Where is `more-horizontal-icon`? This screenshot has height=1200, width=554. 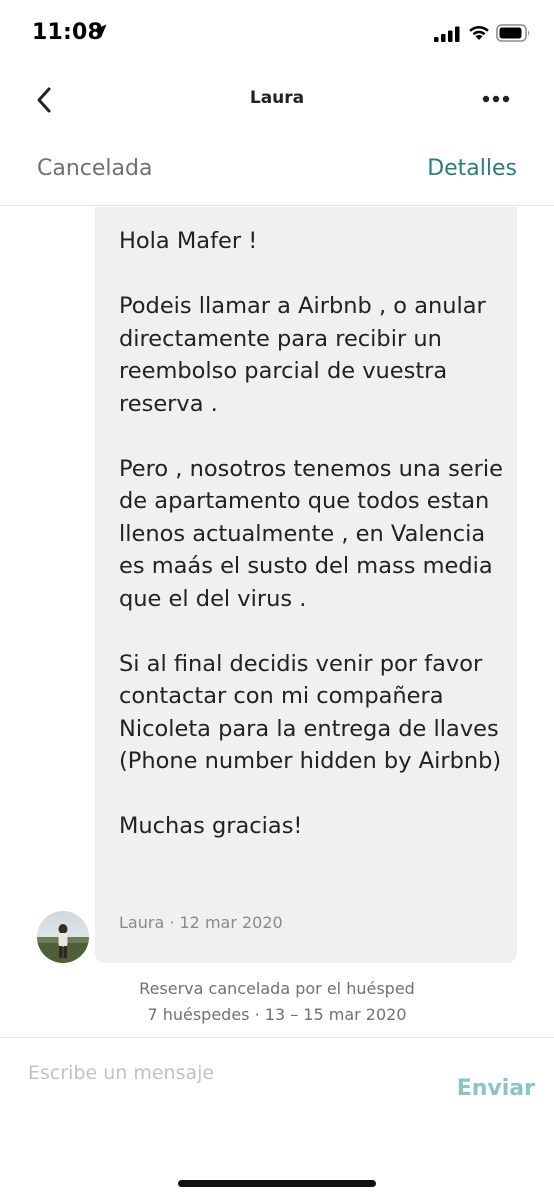 more-horizontal-icon is located at coordinates (496, 99).